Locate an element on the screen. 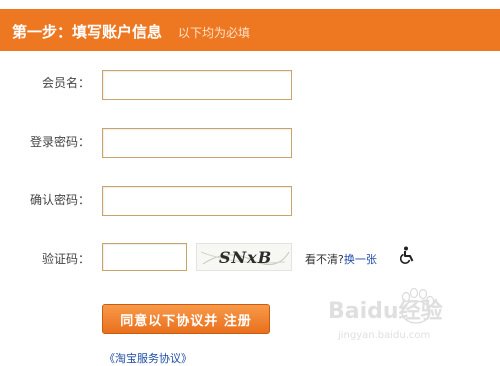 The height and width of the screenshot is (366, 500). confirm-password-input is located at coordinates (197, 201).